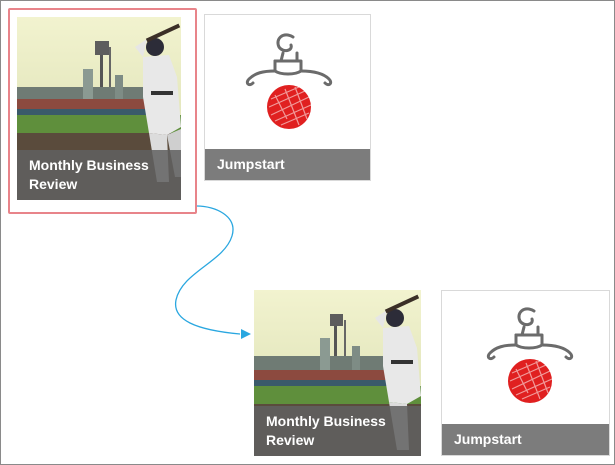 Image resolution: width=615 pixels, height=465 pixels. I want to click on tile-jumpstart-copy: Jumpstart, so click(525, 373).